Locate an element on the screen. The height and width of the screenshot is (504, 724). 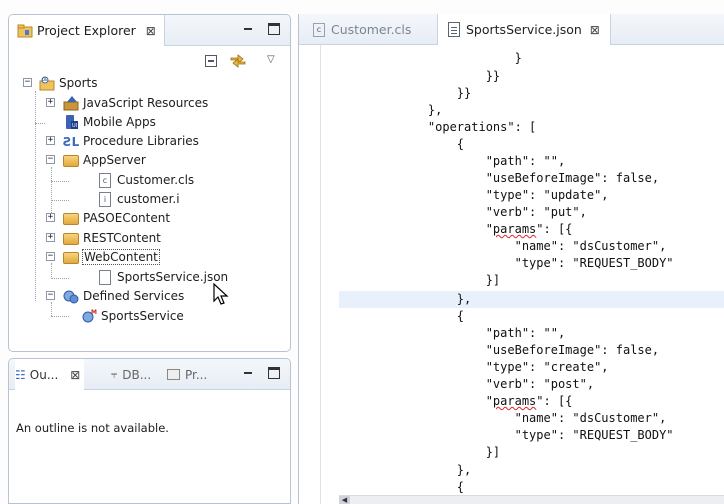
code-line: } is located at coordinates (460, 58).